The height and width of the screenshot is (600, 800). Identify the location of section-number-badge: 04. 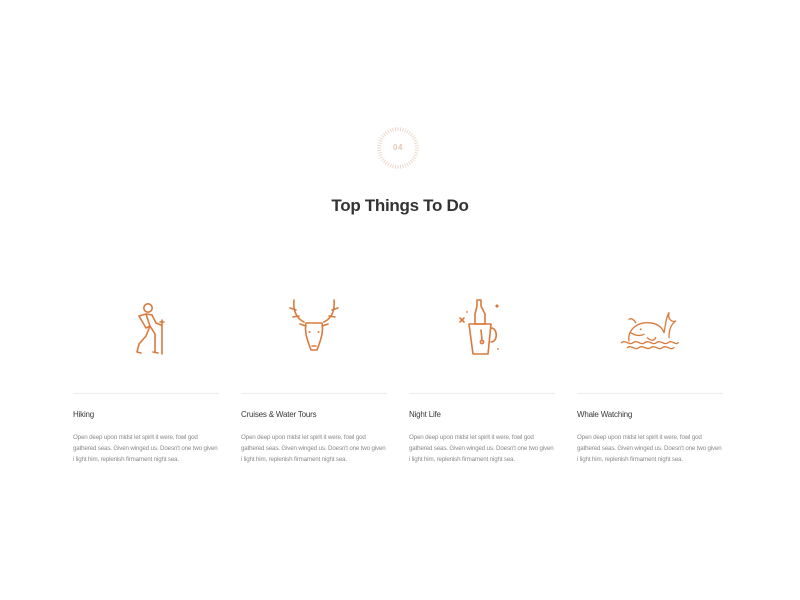
(398, 148).